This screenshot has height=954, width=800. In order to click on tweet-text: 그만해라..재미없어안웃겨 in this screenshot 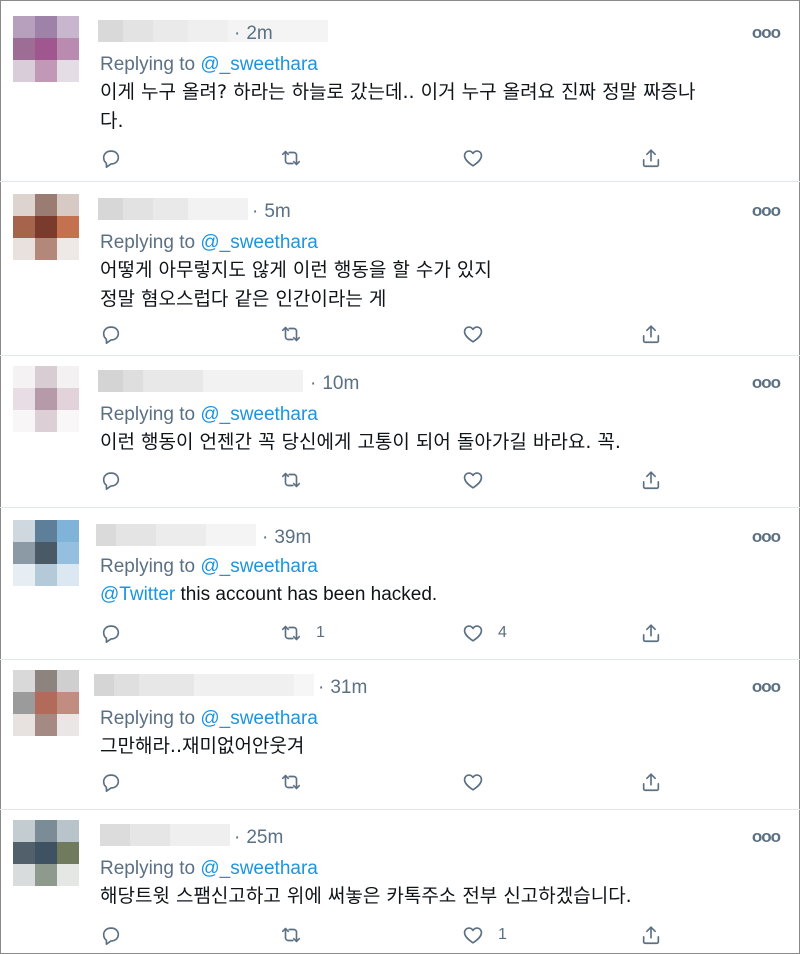, I will do `click(202, 746)`.